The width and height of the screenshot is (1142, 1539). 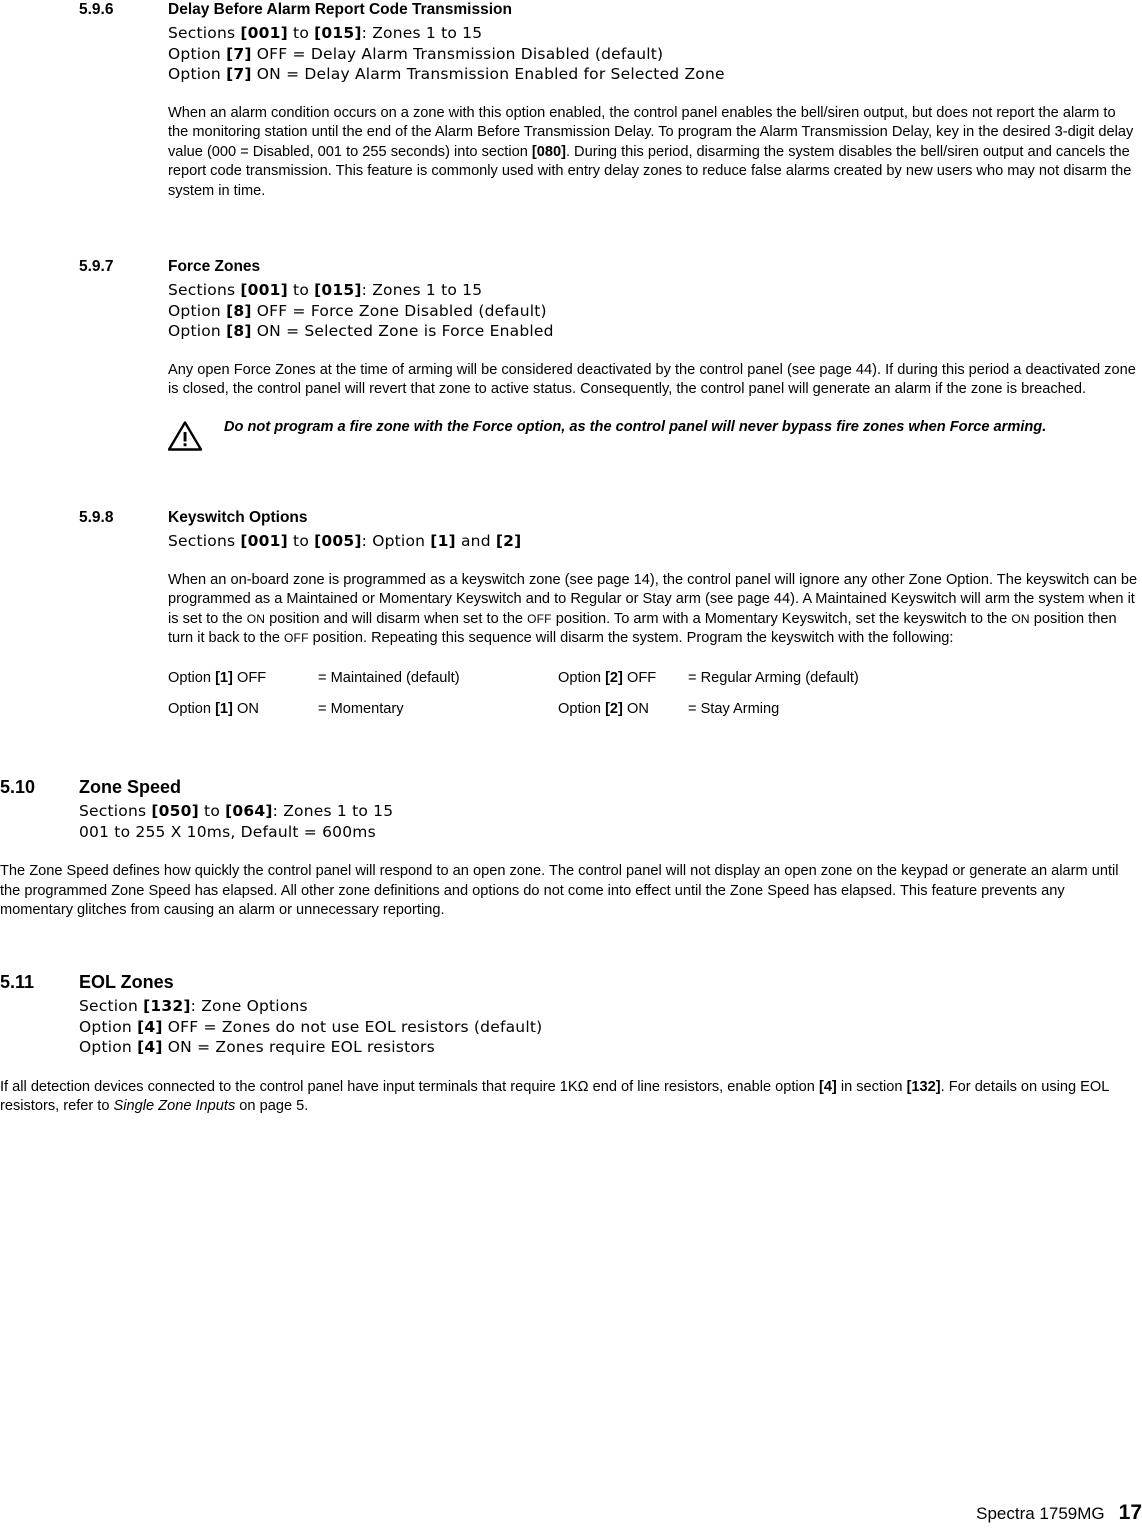 What do you see at coordinates (539, 618) in the screenshot?
I see `state-off: OFF` at bounding box center [539, 618].